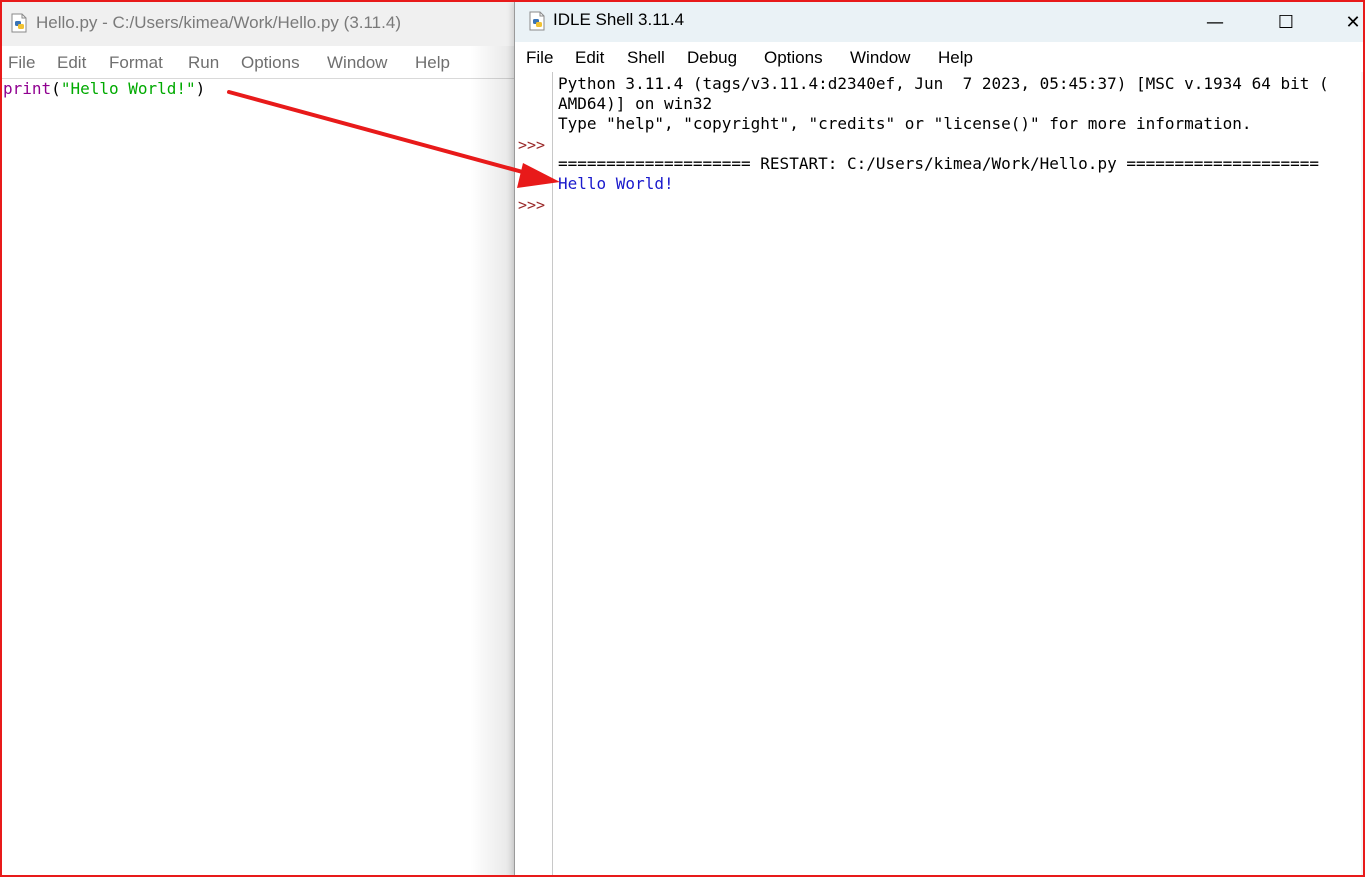  I want to click on maximize-button: ☐, so click(1286, 22).